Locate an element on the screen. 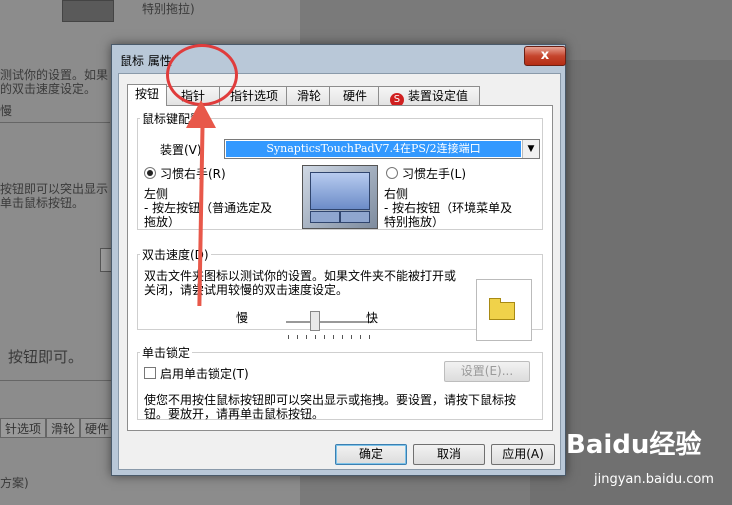  apply-button-label: 应用(A) is located at coordinates (523, 454).